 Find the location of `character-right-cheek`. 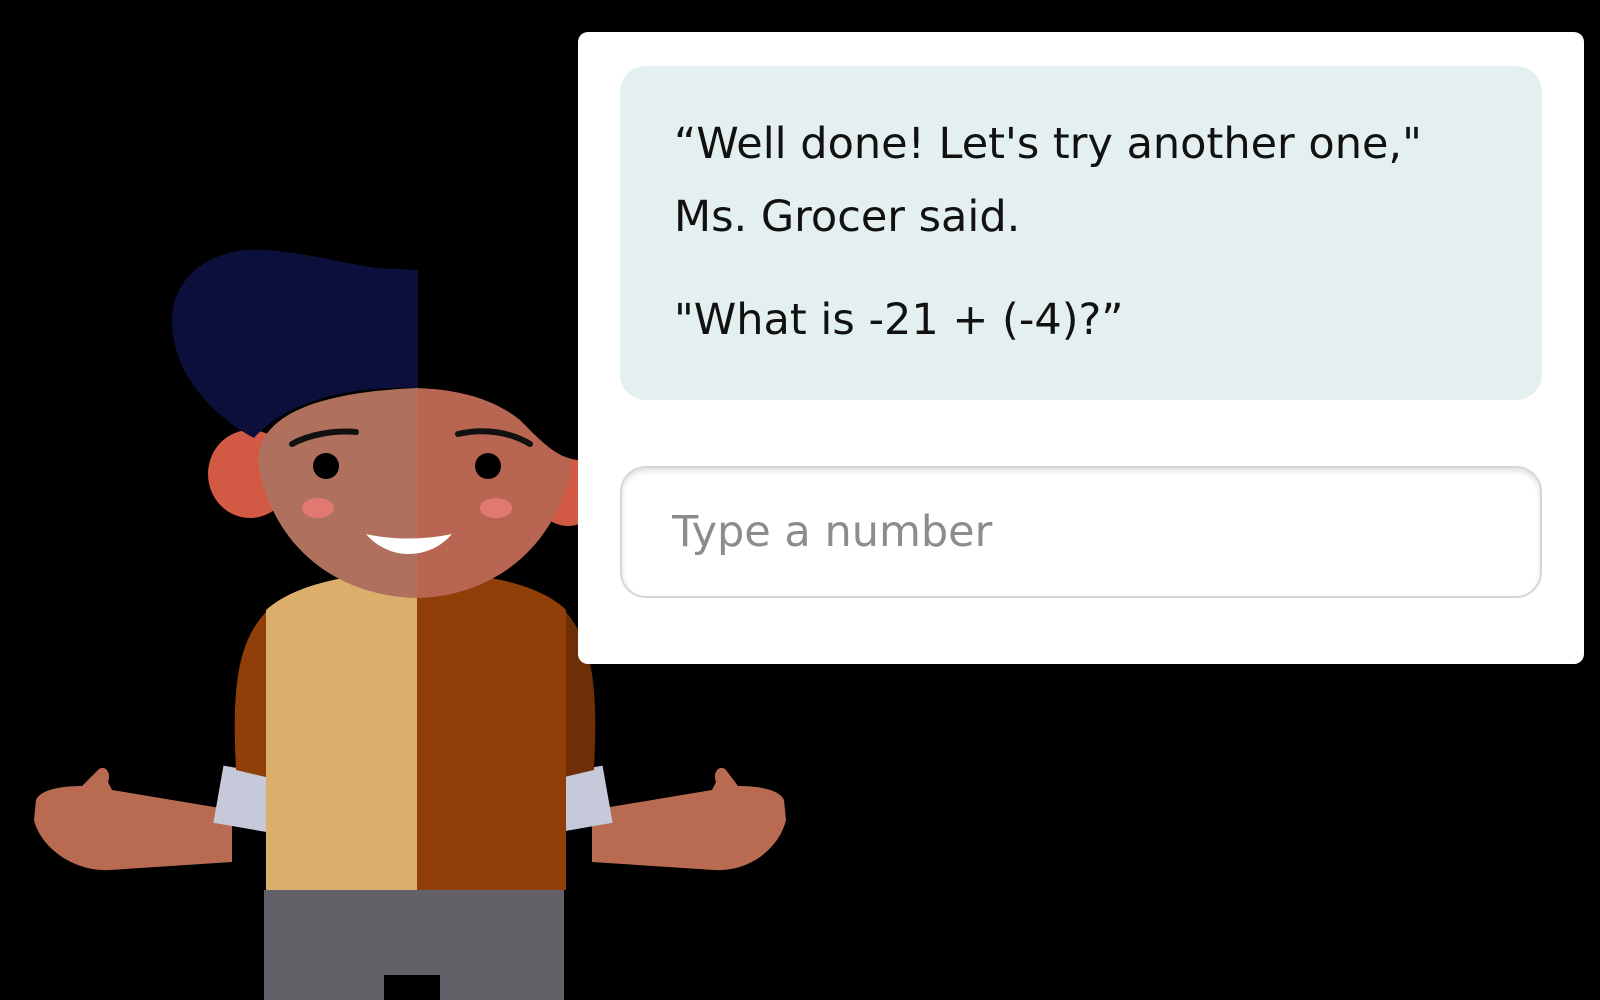

character-right-cheek is located at coordinates (496, 508).